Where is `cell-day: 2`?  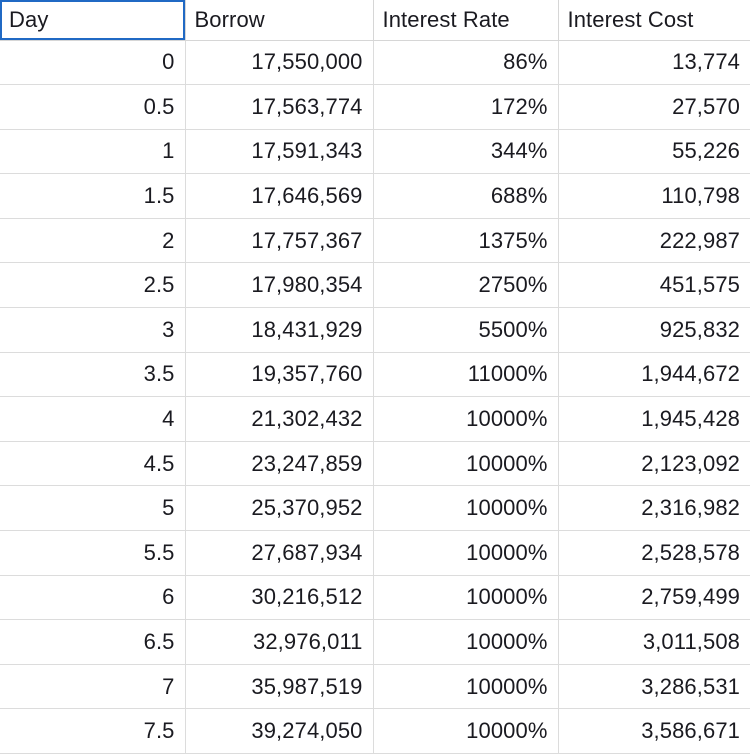
cell-day: 2 is located at coordinates (93, 241).